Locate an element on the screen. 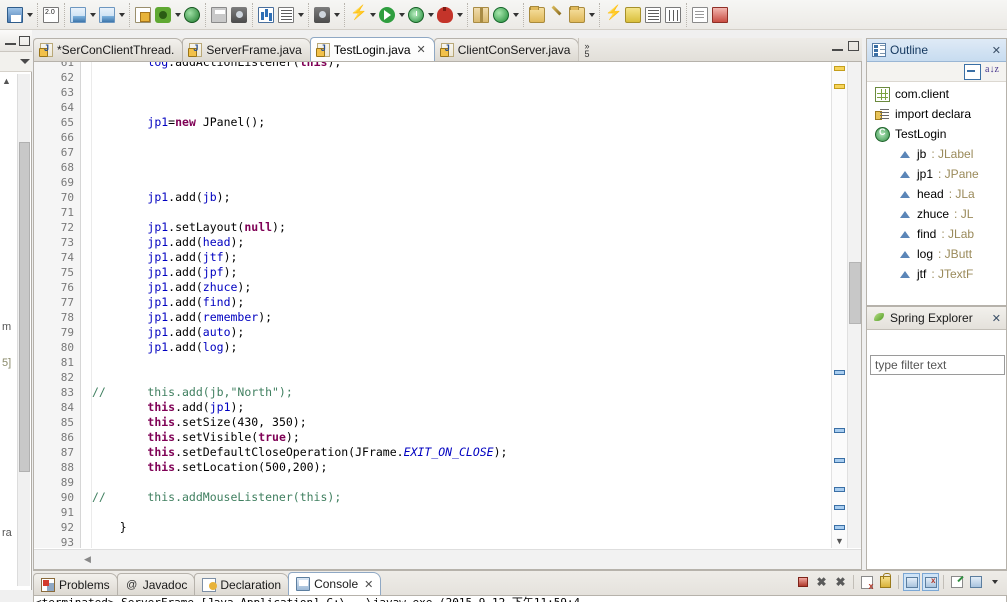 This screenshot has width=1007, height=602. open-console-button is located at coordinates (975, 582).